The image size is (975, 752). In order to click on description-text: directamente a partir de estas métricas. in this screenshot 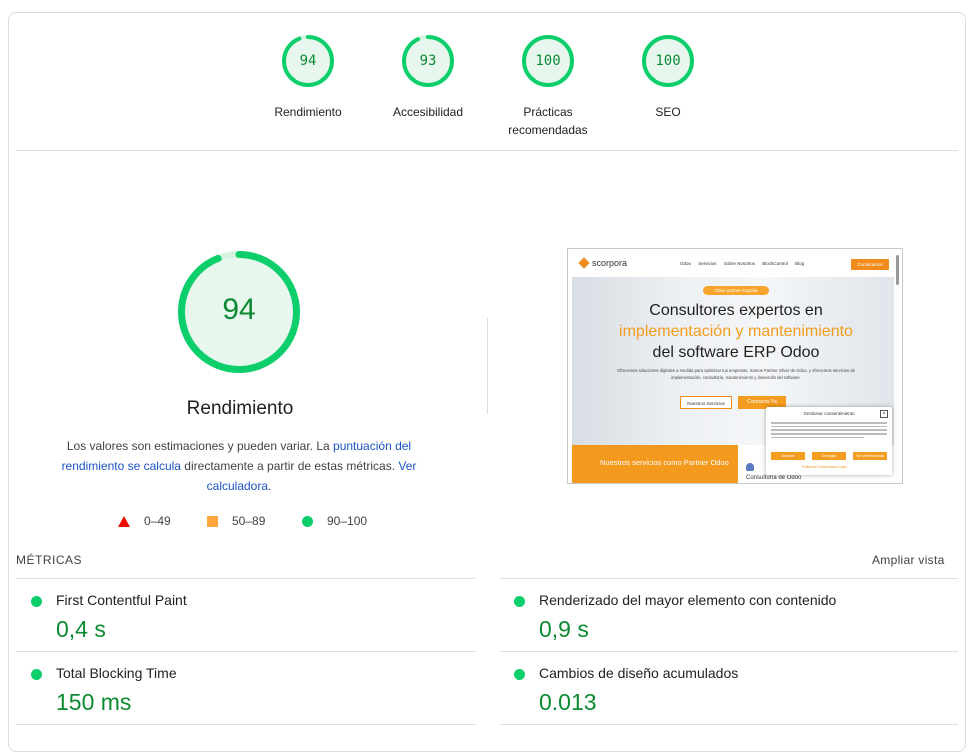, I will do `click(289, 466)`.